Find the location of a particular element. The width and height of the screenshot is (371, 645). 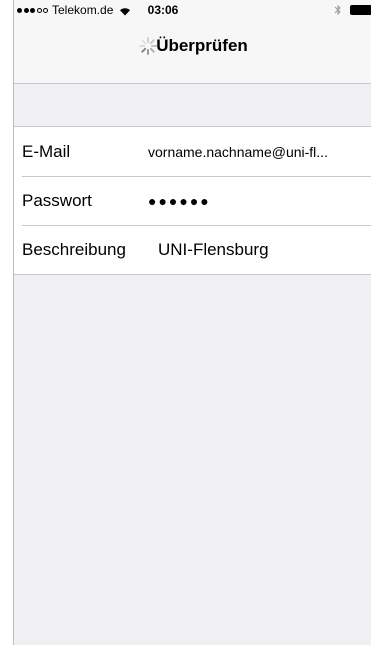

status-time: 03:06 is located at coordinates (163, 10).